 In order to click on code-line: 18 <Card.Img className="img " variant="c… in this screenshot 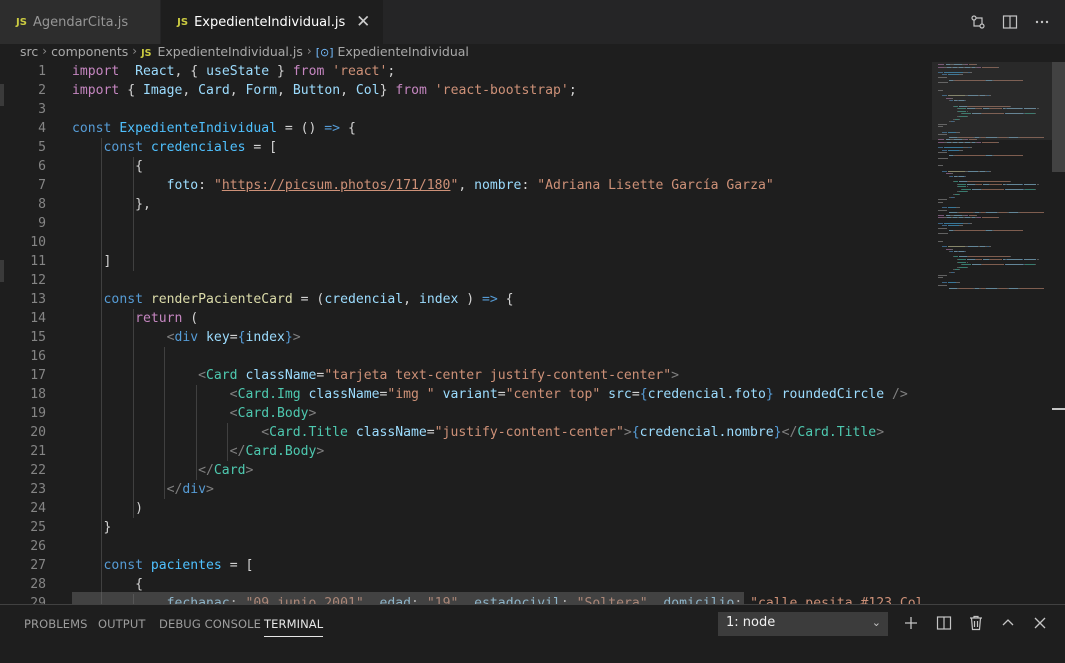, I will do `click(465, 394)`.